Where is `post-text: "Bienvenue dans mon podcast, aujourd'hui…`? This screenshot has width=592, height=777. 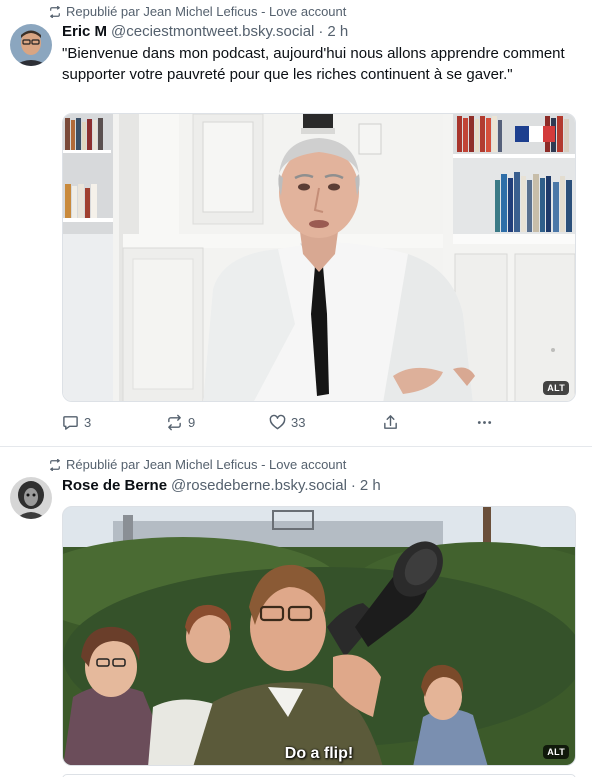
post-text: "Bienvenue dans mon podcast, aujourd'hui… is located at coordinates (313, 64).